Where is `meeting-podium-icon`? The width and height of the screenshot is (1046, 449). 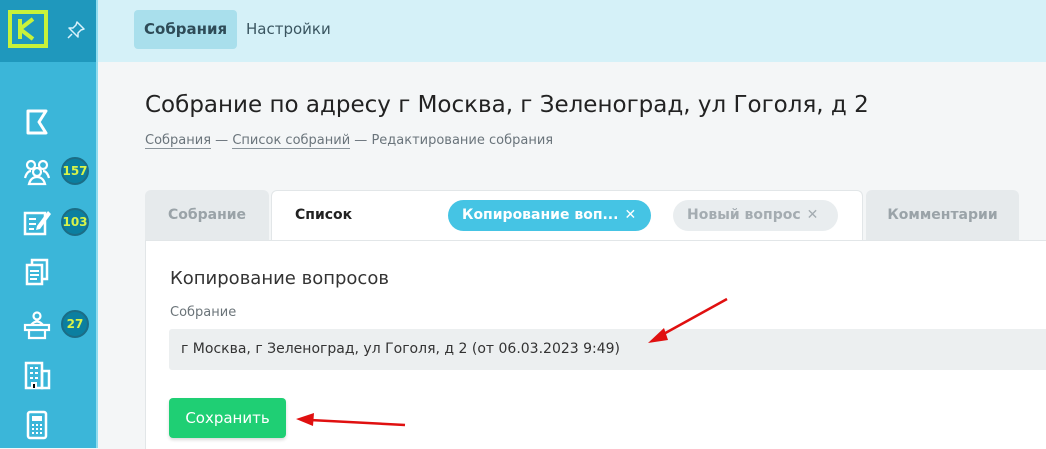 meeting-podium-icon is located at coordinates (37, 325).